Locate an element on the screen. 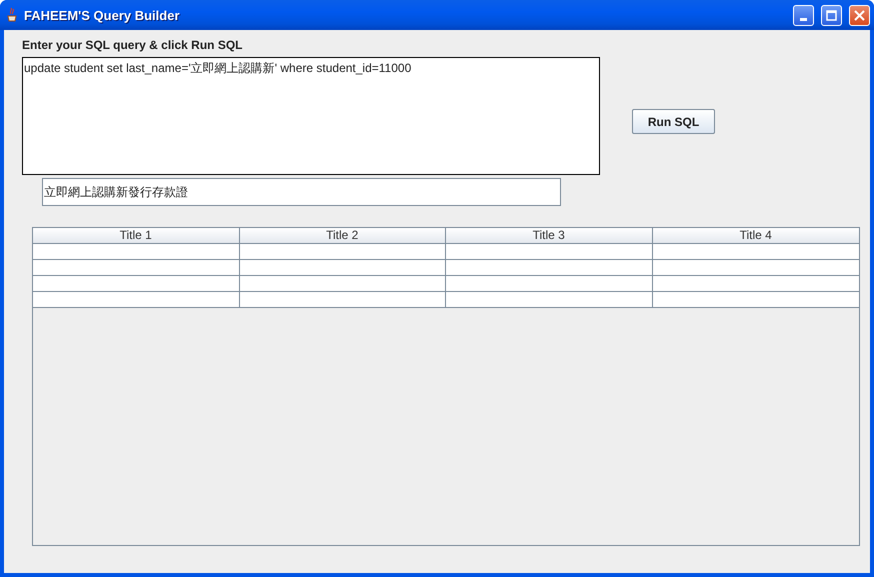  close-icon is located at coordinates (859, 15).